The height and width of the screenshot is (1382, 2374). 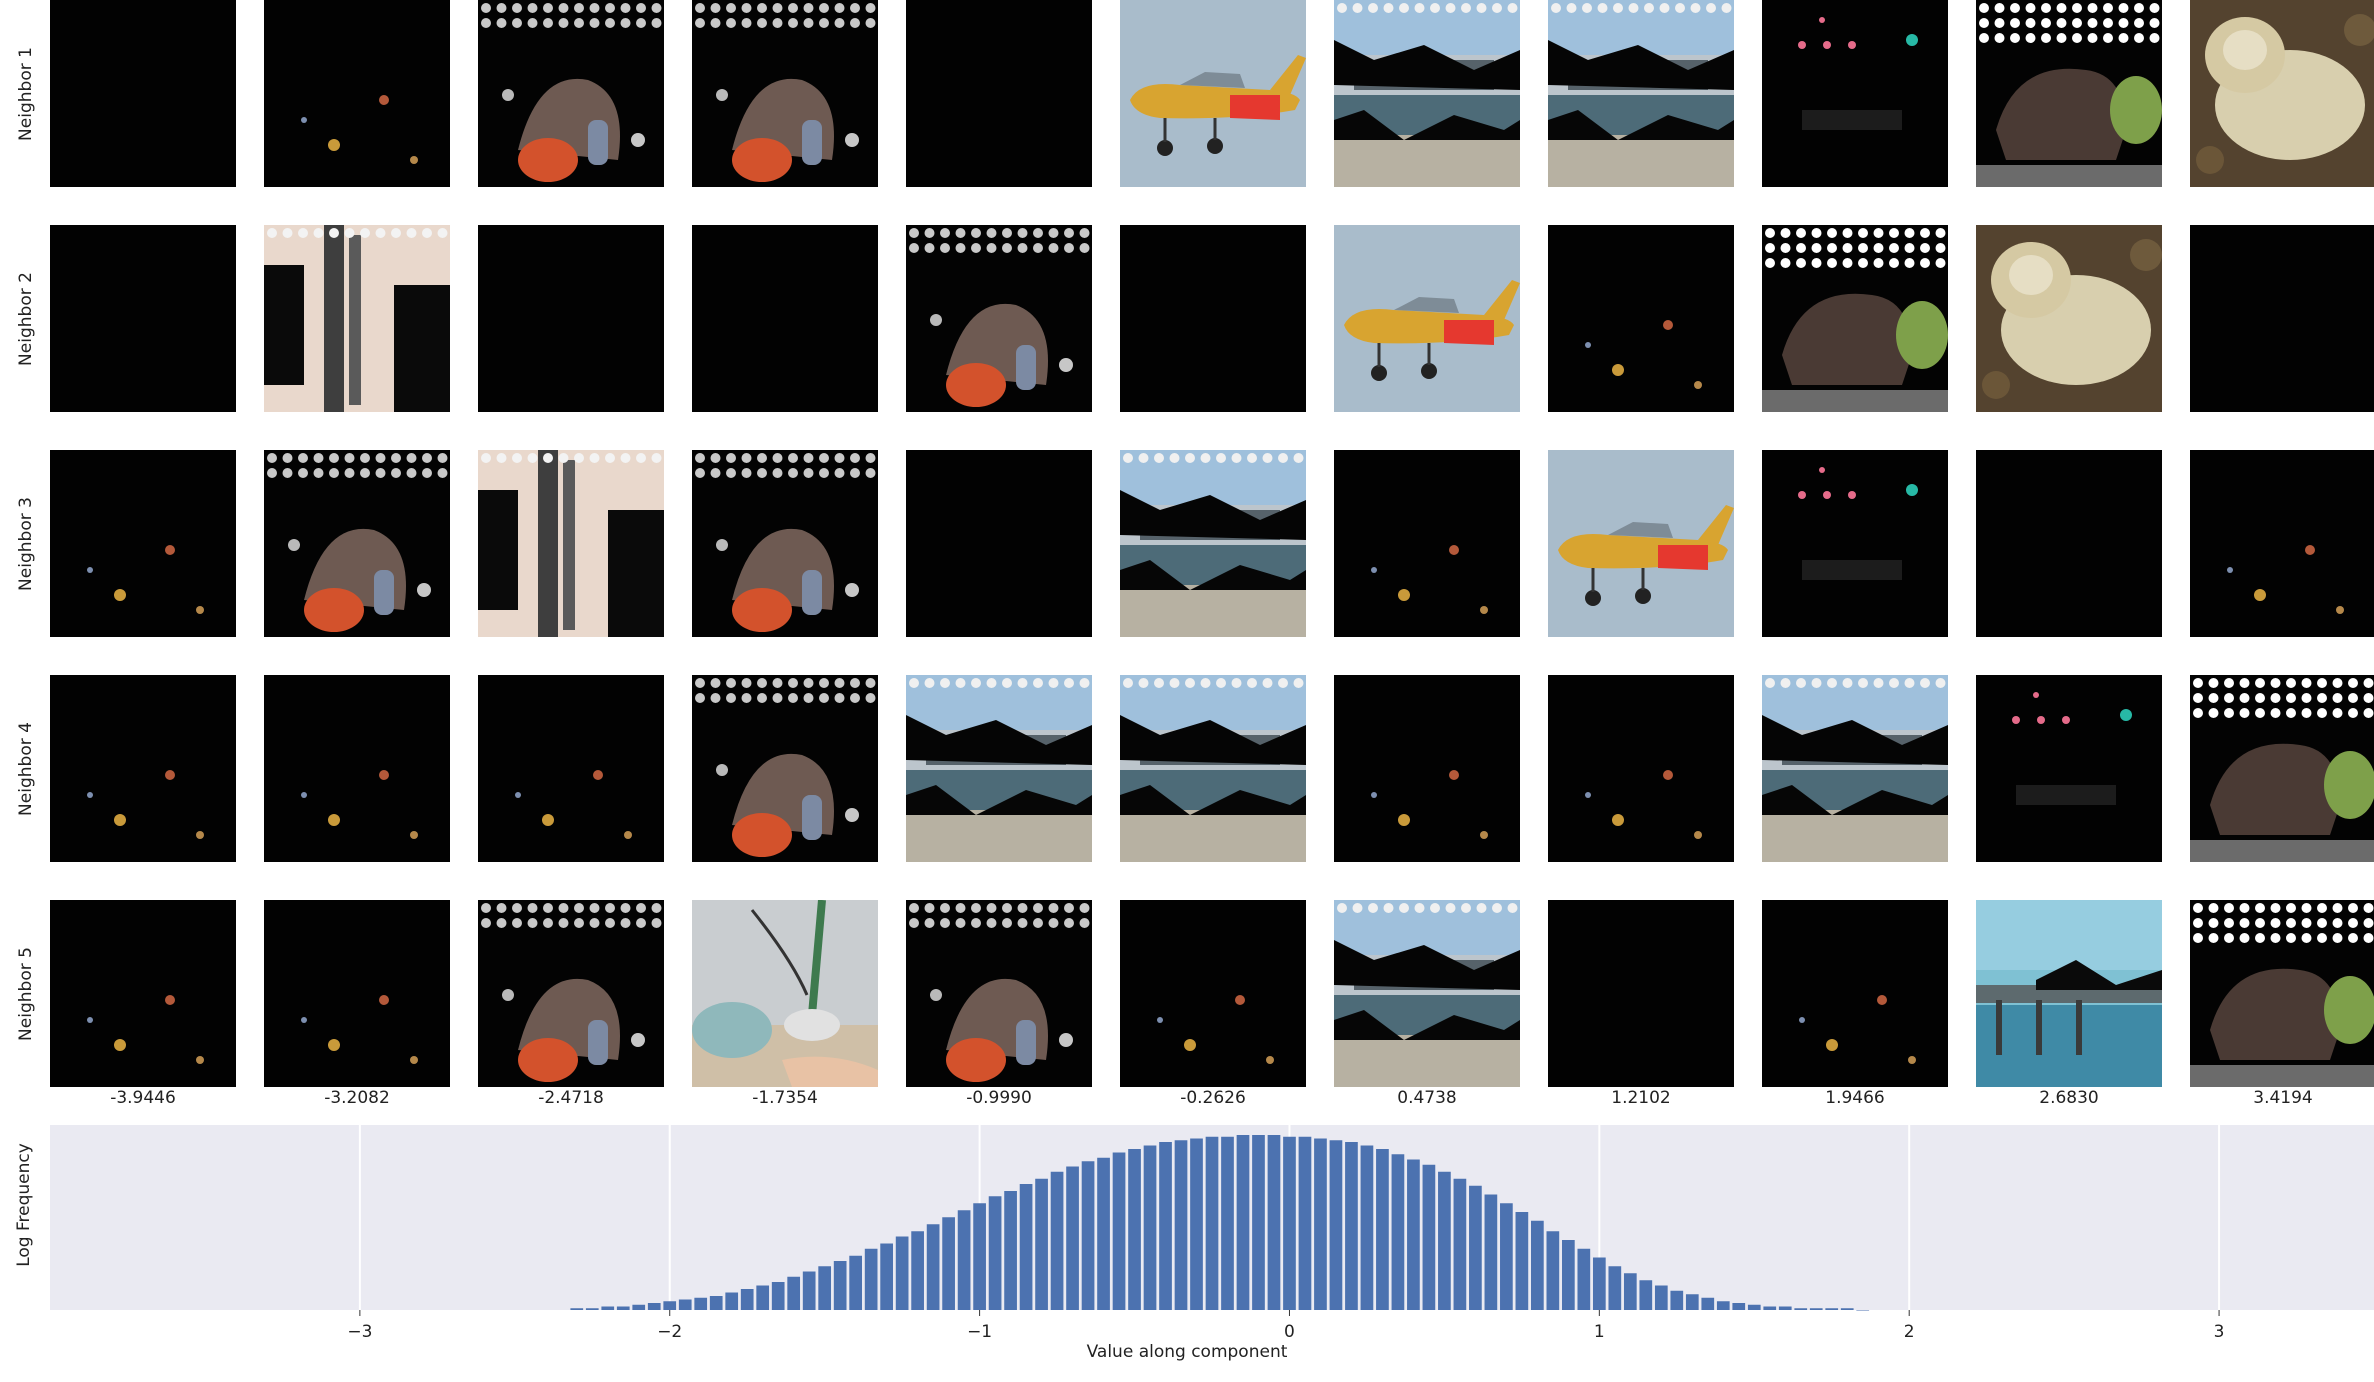 I want to click on row-label-neighbor-1: Neighbor 1, so click(x=26, y=93).